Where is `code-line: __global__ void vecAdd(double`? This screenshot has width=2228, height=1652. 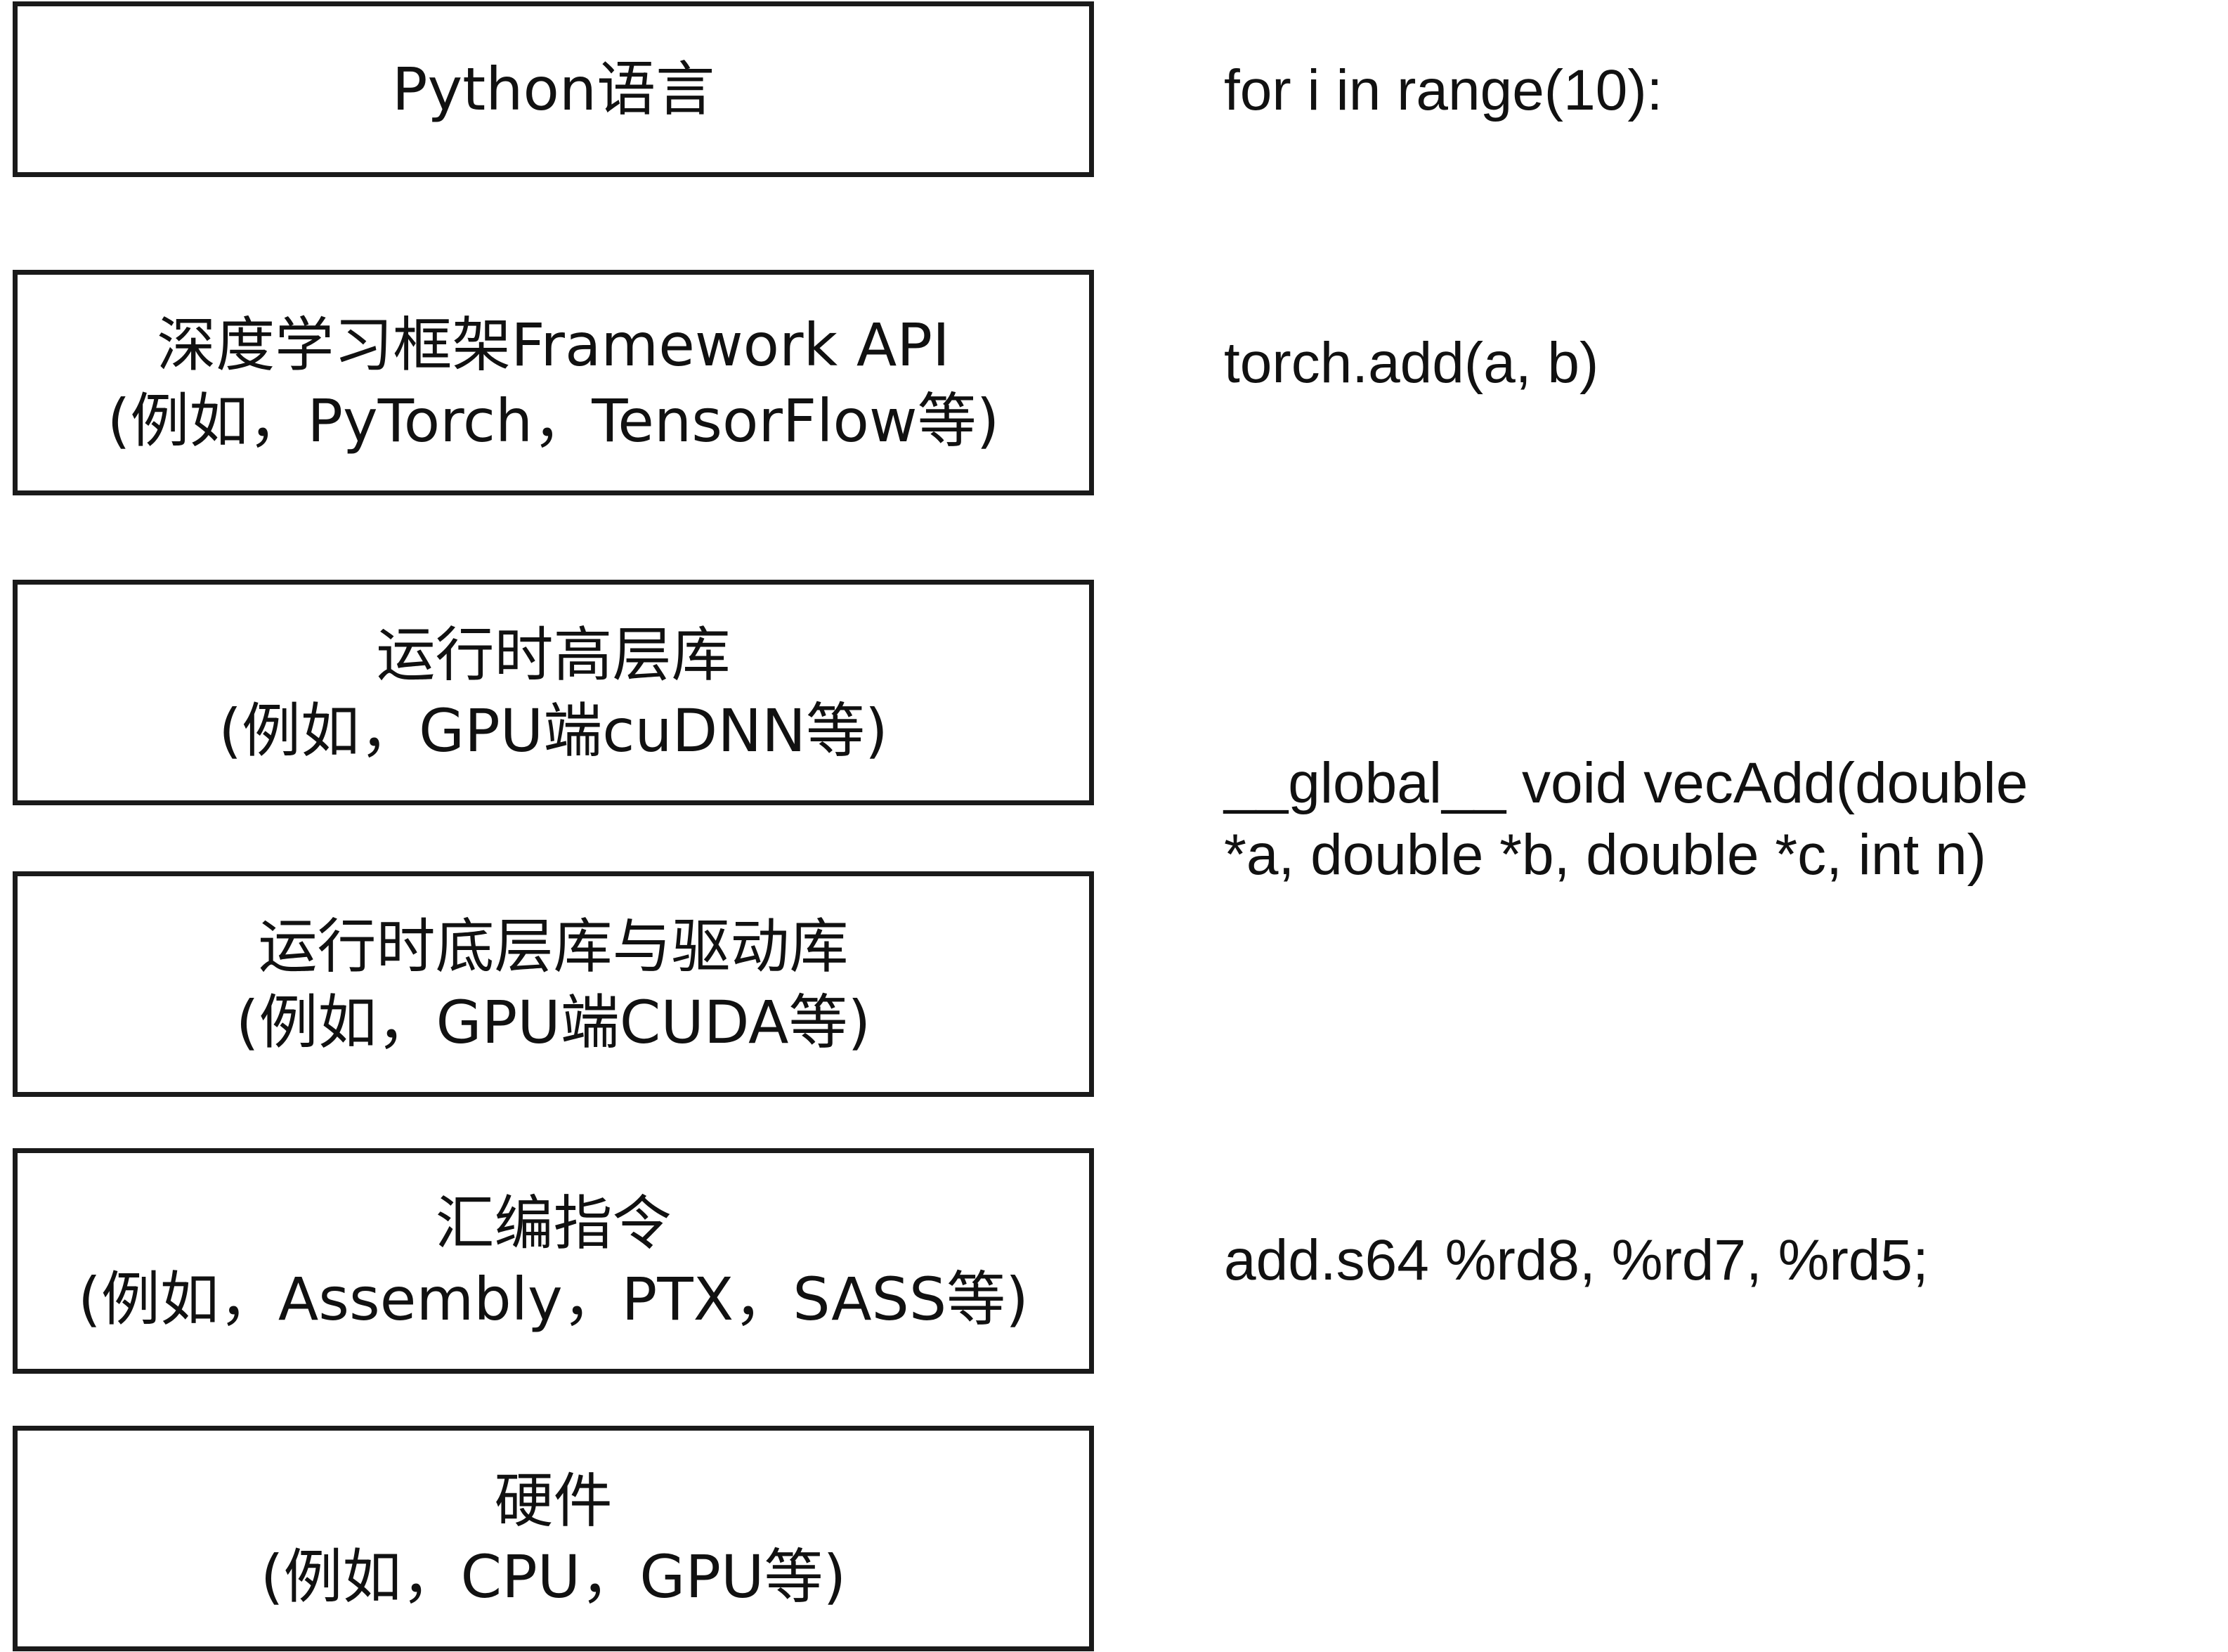
code-line: __global__ void vecAdd(double is located at coordinates (1626, 783).